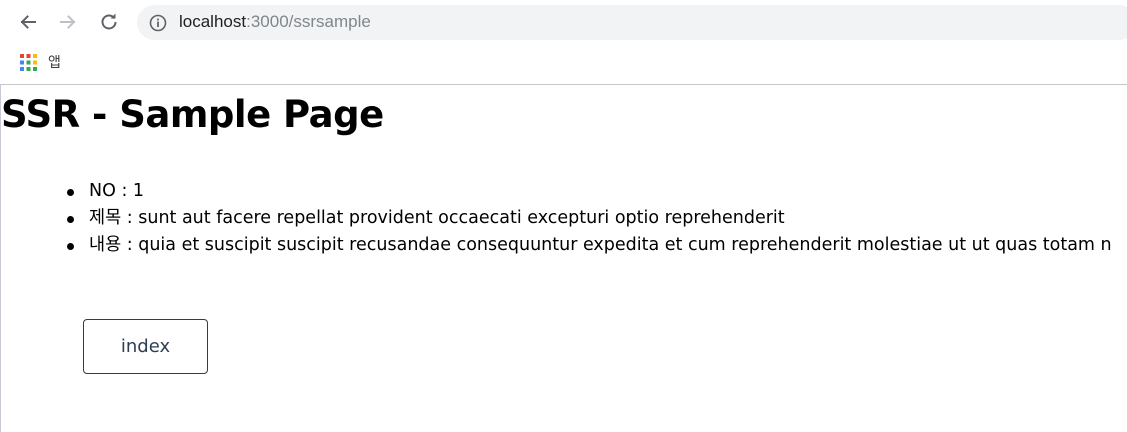  I want to click on reload-button, so click(109, 22).